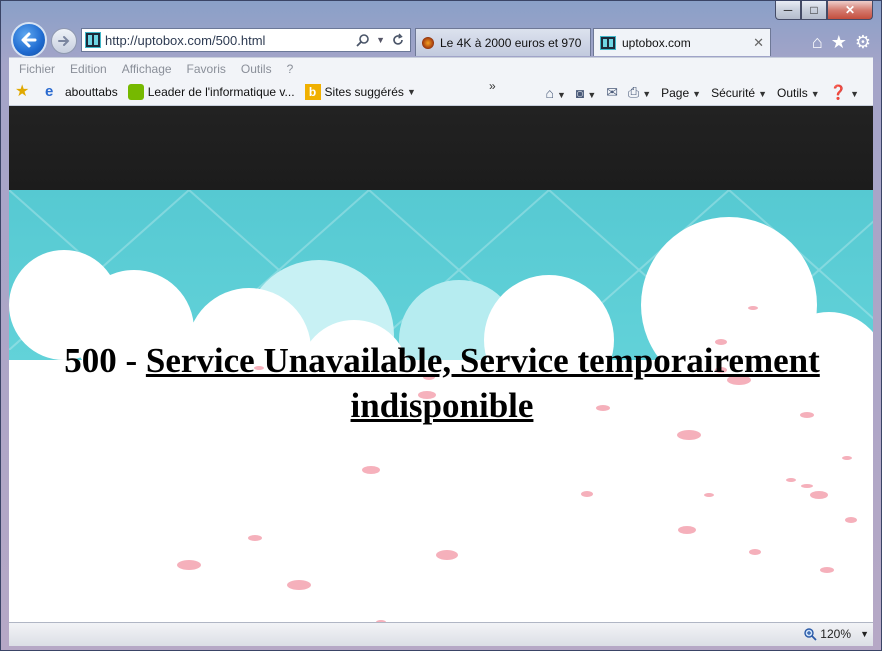 This screenshot has width=882, height=651. Describe the element at coordinates (380, 40) in the screenshot. I see `address-dropdown-icon: ▼` at that location.